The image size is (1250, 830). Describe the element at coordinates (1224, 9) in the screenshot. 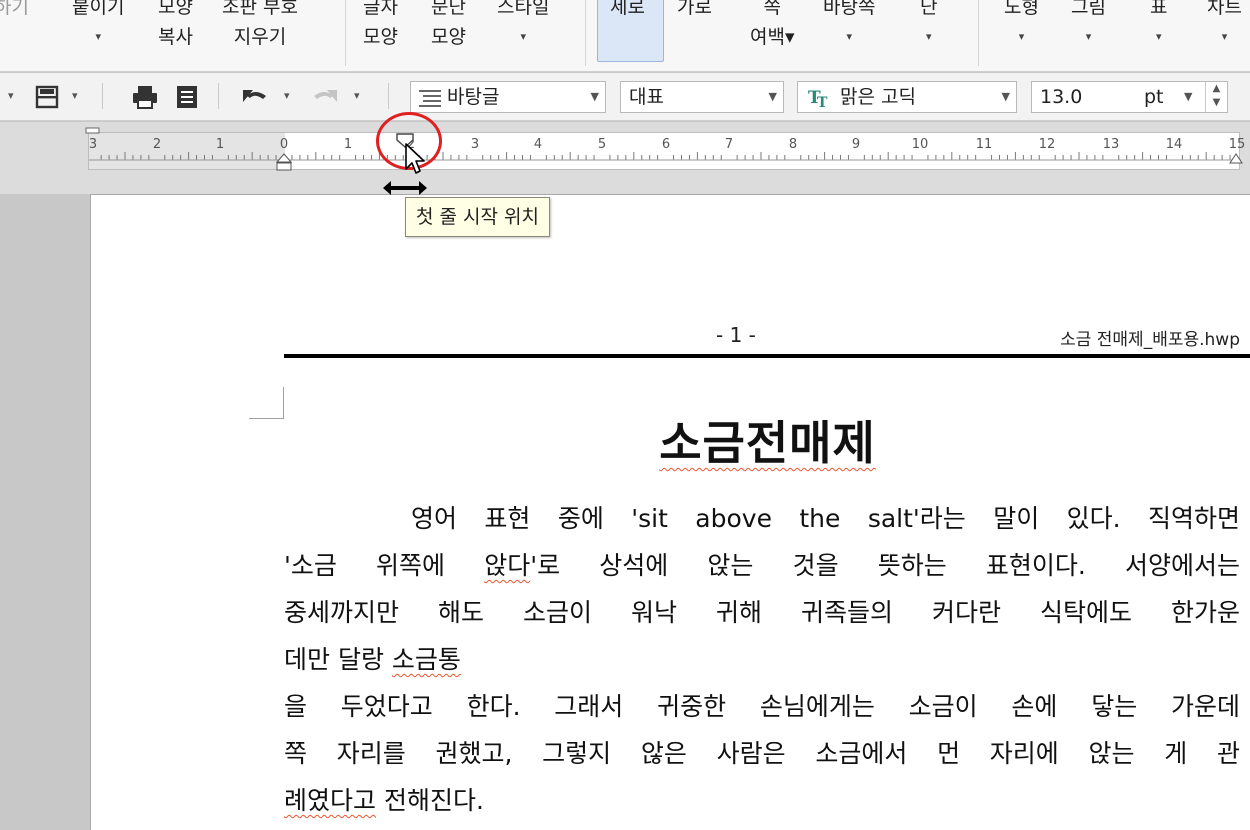

I see `ribbon-item-label: 차트` at that location.